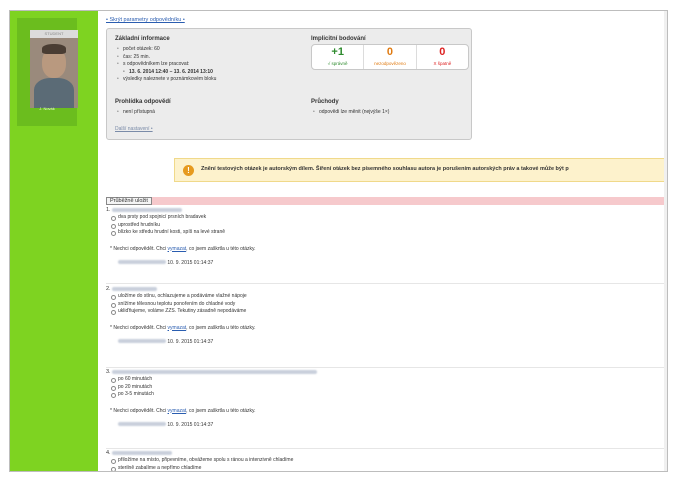 The height and width of the screenshot is (477, 673). What do you see at coordinates (143, 102) in the screenshot?
I see `review-heading: Prohlídka odpovědí` at bounding box center [143, 102].